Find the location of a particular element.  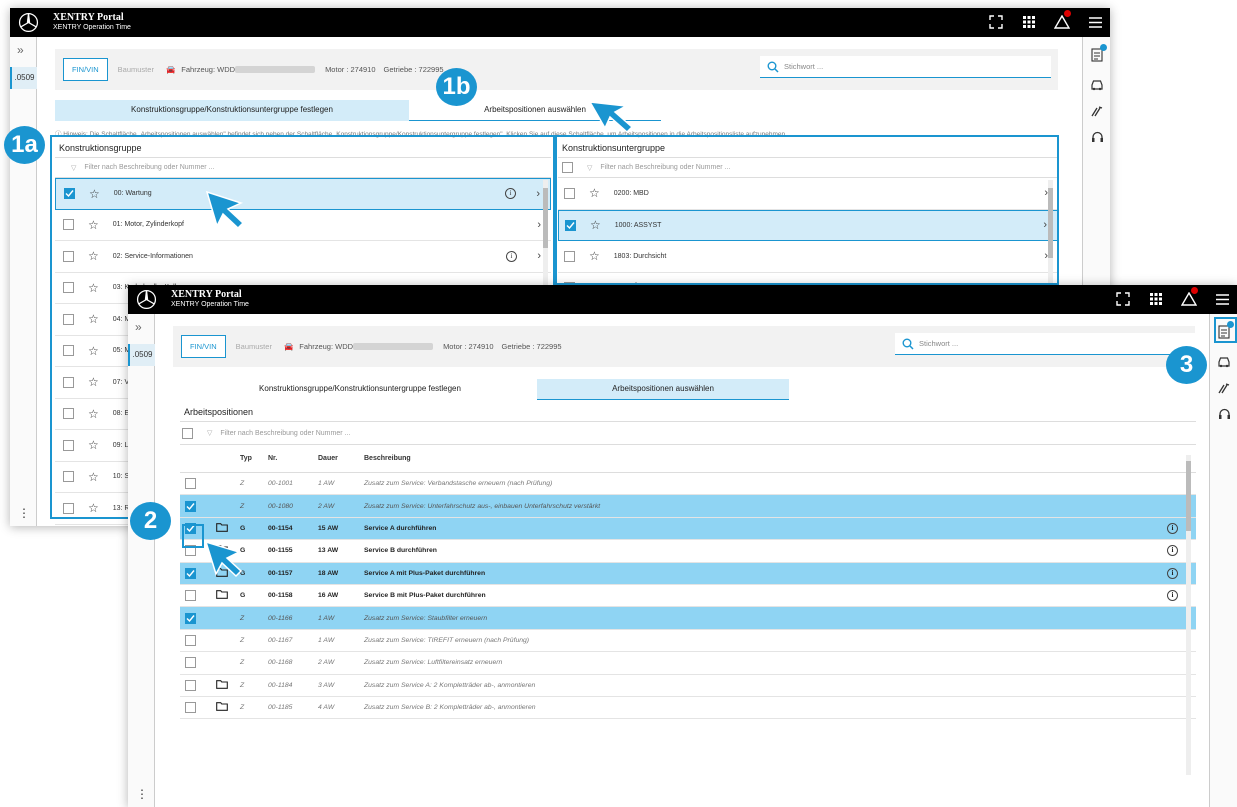

konstruktionsgruppe-row: ☆ 01: Motor, Zylinderkopf › is located at coordinates (303, 225).